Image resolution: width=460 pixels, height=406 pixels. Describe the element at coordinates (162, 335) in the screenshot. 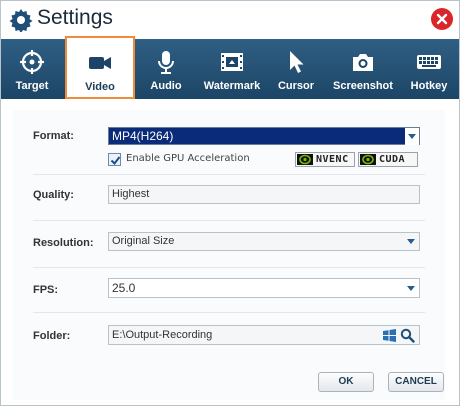

I see `folder-path-value: E:\Output-Recording` at that location.